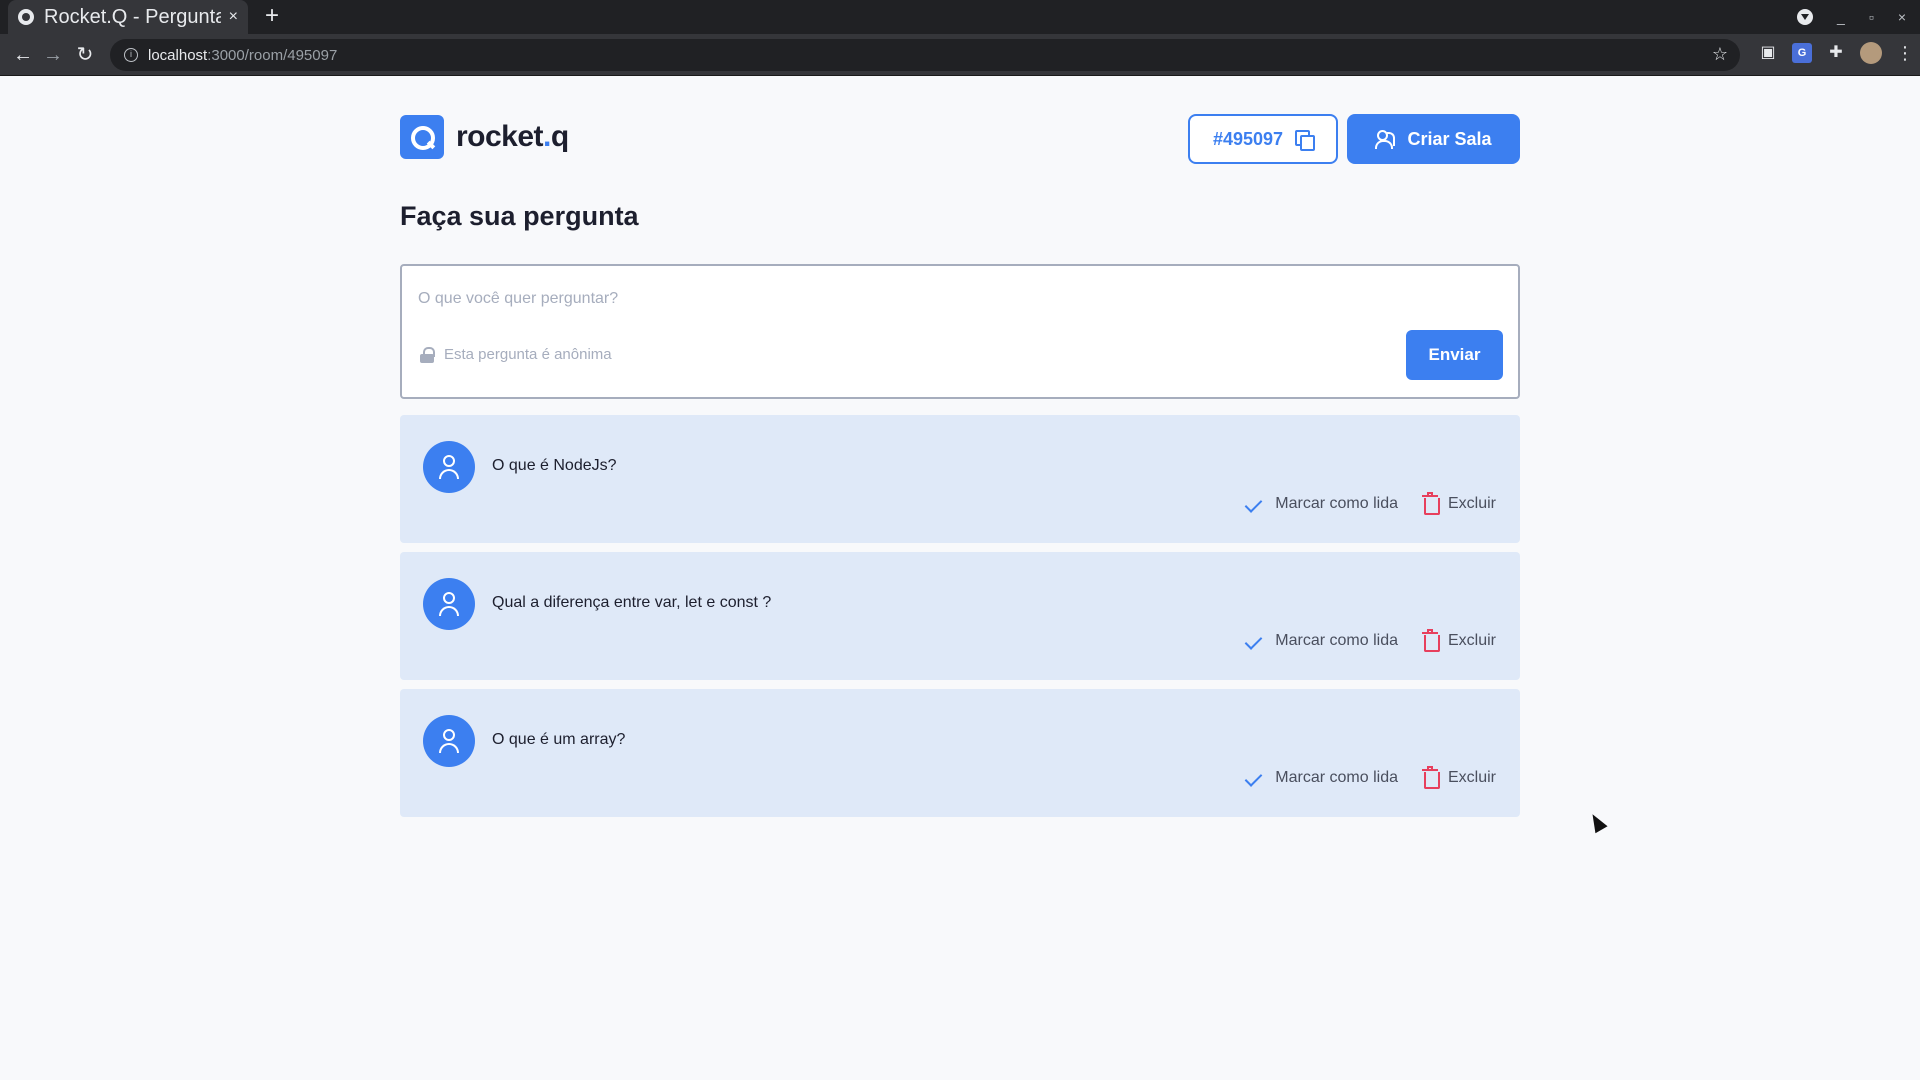  What do you see at coordinates (1305, 140) in the screenshot?
I see `copy-icon` at bounding box center [1305, 140].